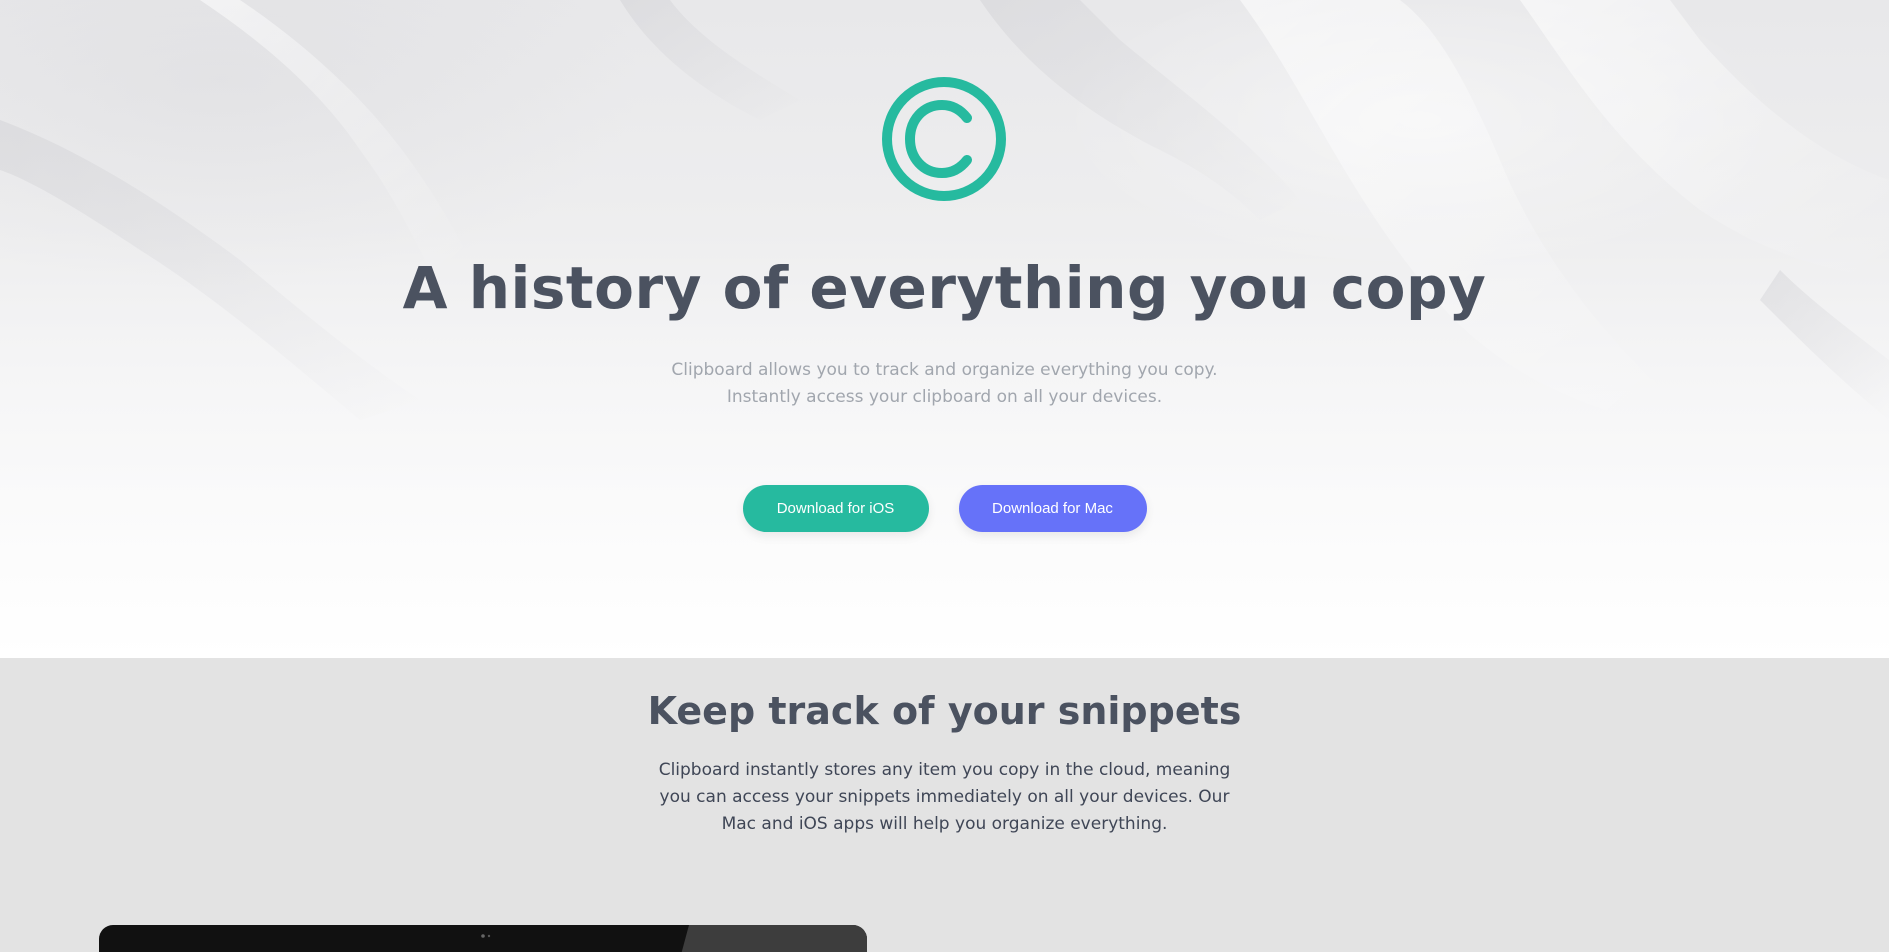 This screenshot has width=1889, height=952. I want to click on features-title: Keep track of your snippets, so click(944, 711).